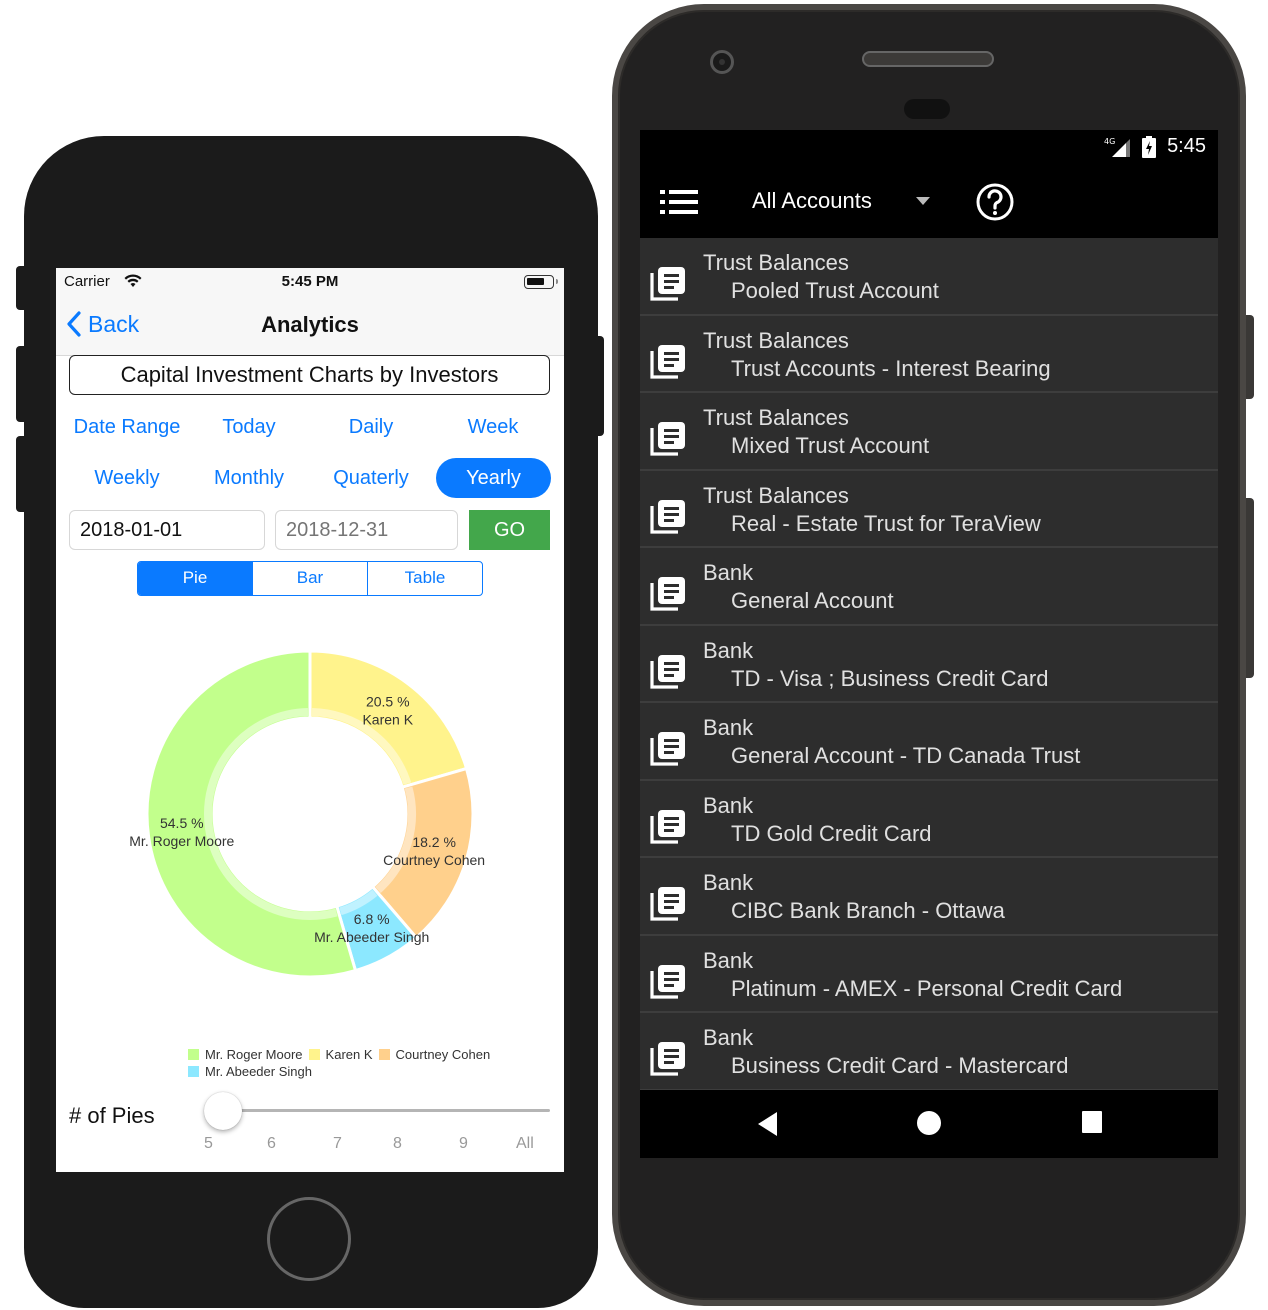 The image size is (1268, 1310). I want to click on android-status-bar: 4G 5:45, so click(929, 148).